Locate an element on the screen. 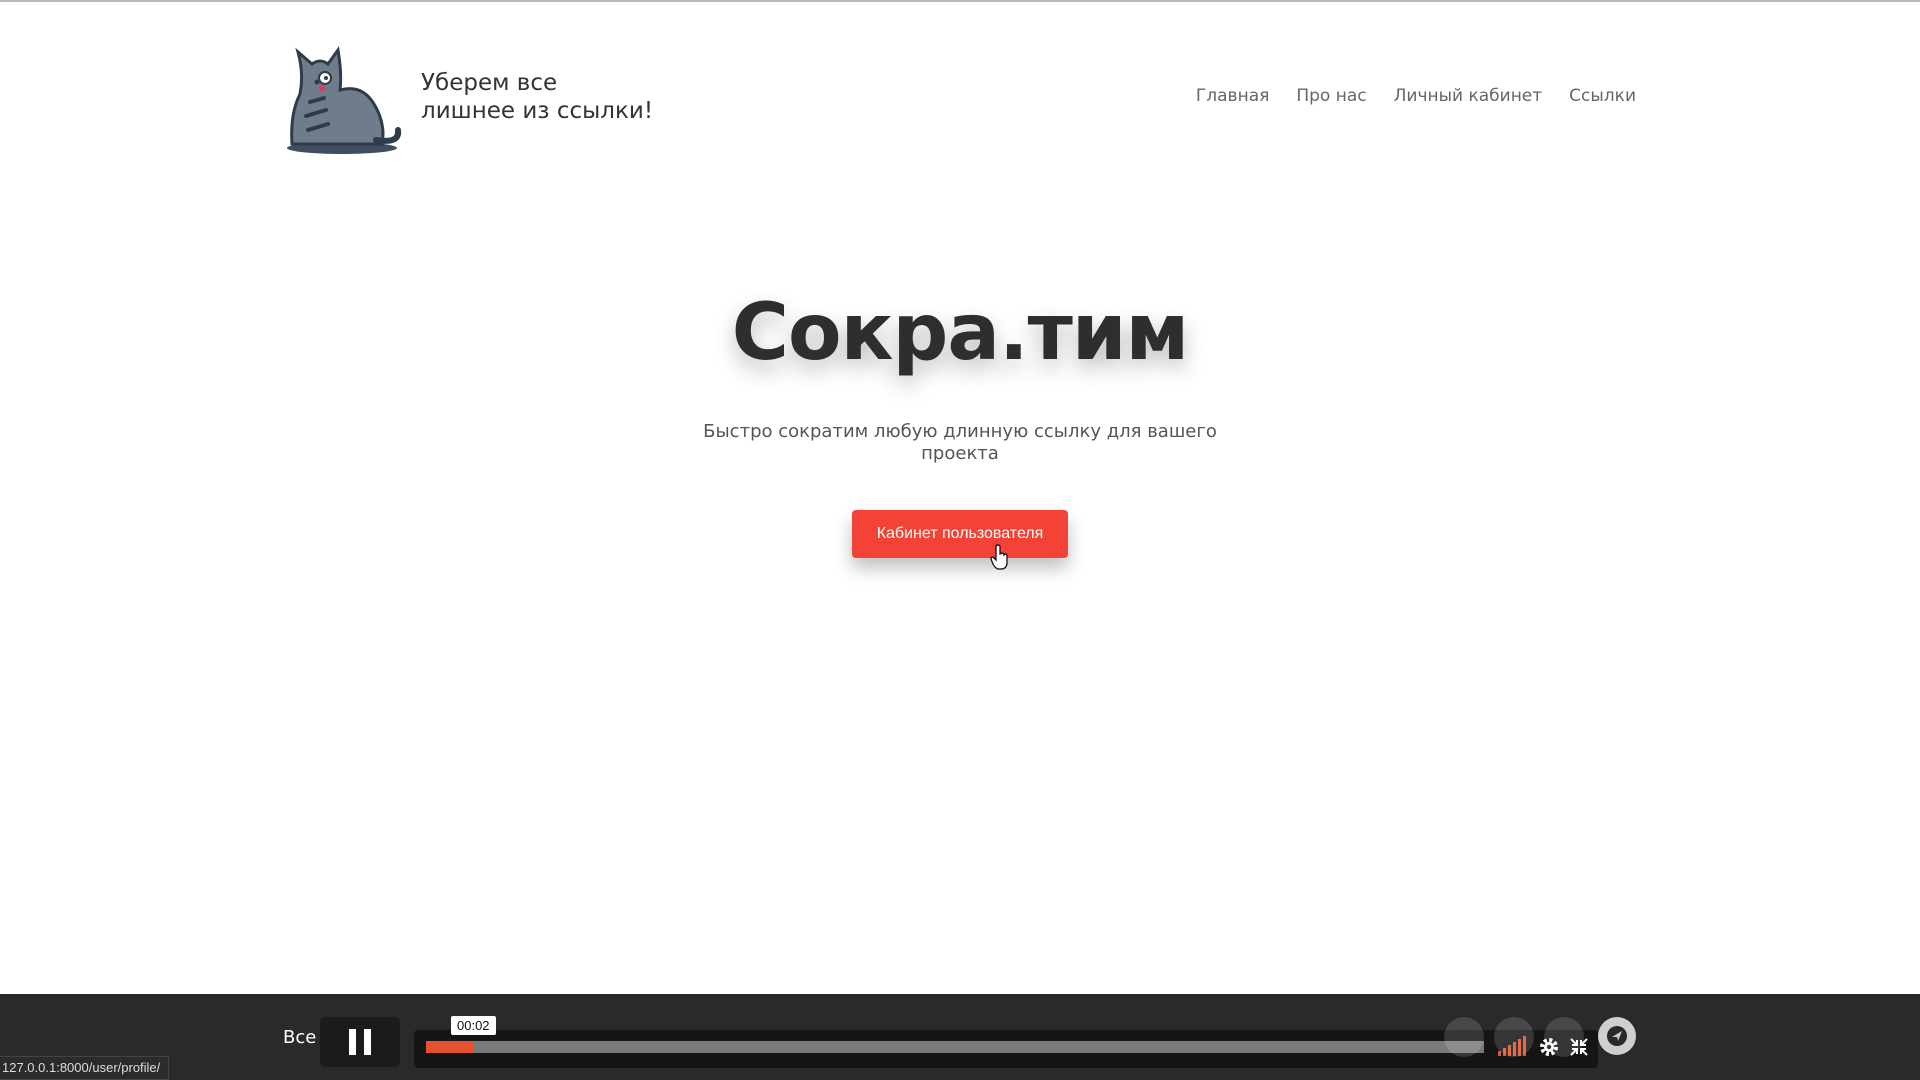 The height and width of the screenshot is (1080, 1920). cursor-hand-icon is located at coordinates (1000, 557).